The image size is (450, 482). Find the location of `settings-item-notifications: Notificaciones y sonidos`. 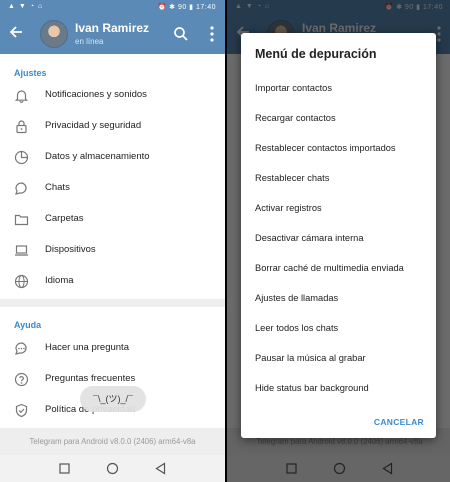

settings-item-notifications: Notificaciones y sonidos is located at coordinates (112, 95).